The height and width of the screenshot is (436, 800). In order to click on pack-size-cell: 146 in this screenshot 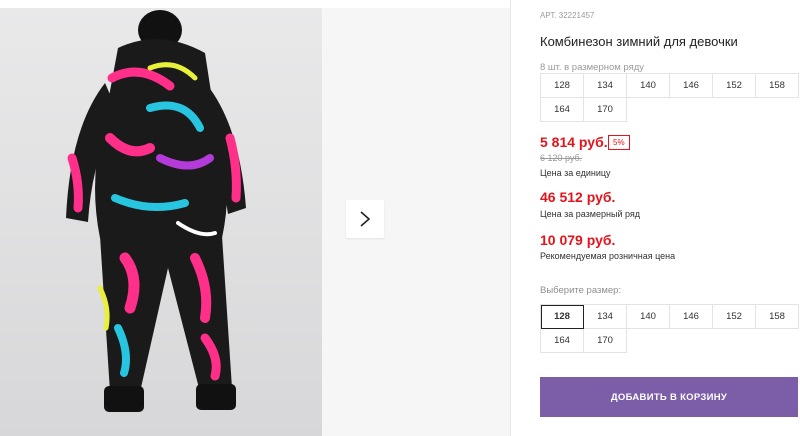, I will do `click(691, 86)`.